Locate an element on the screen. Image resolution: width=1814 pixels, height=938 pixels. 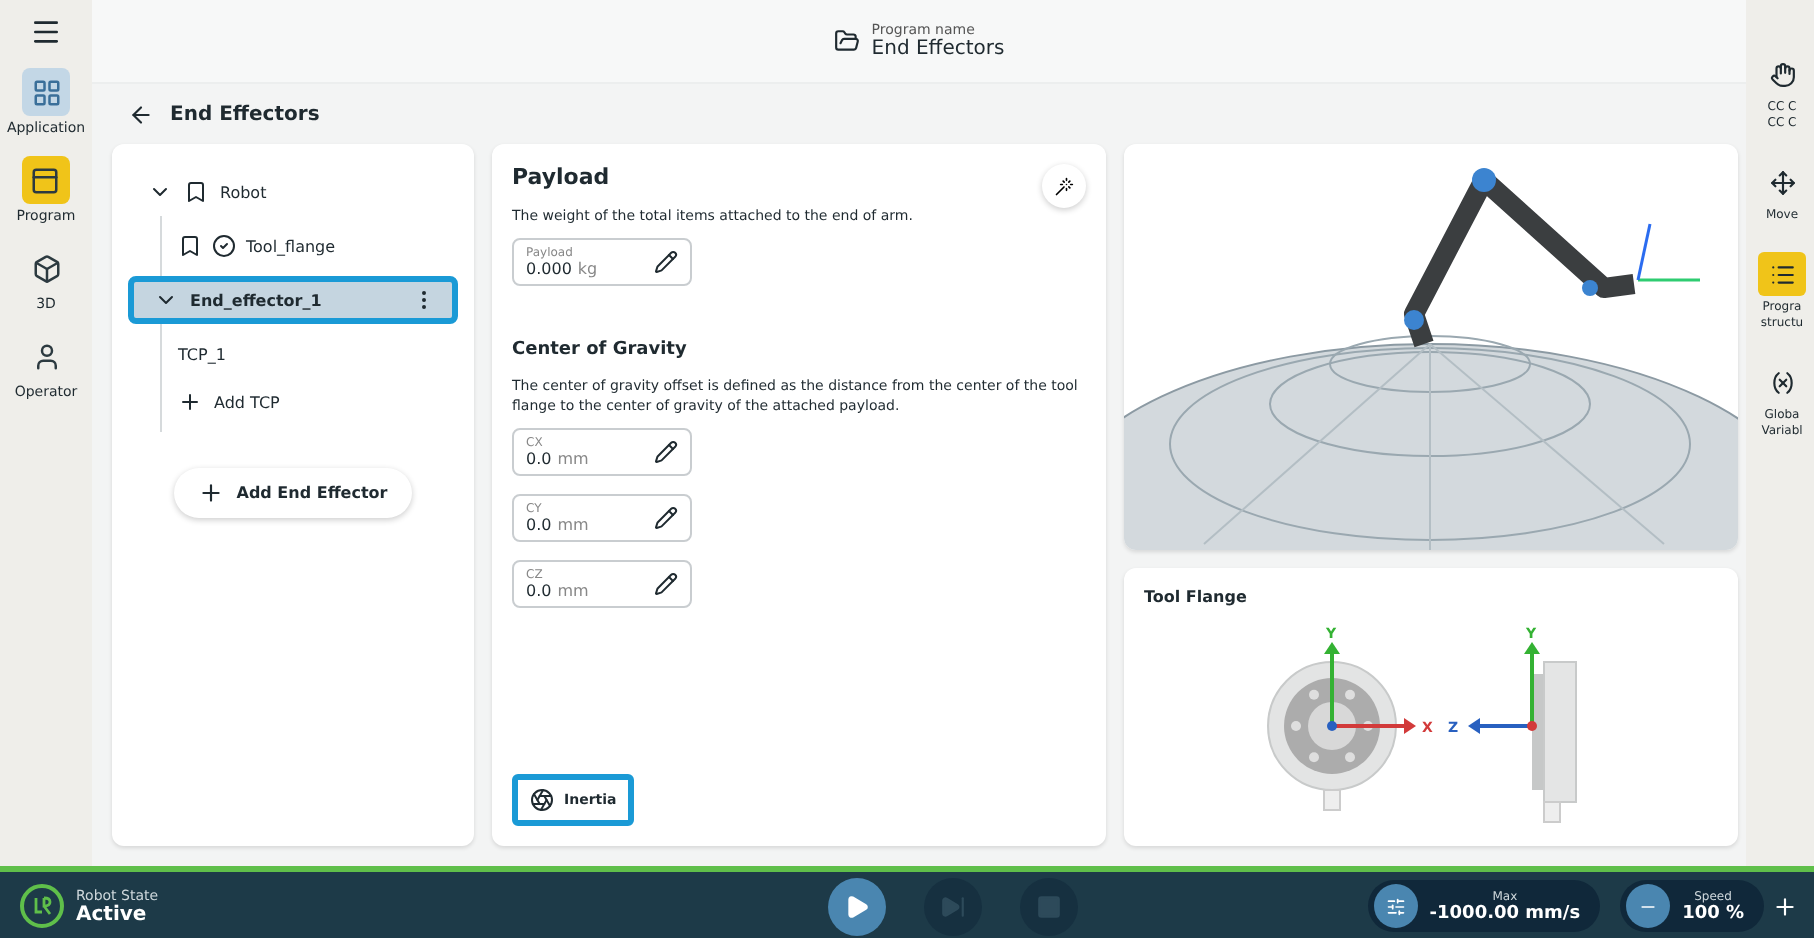
stop-icon is located at coordinates (1048, 906).